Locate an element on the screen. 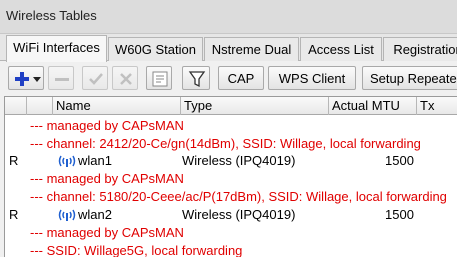 The width and height of the screenshot is (457, 257). filter-icon is located at coordinates (197, 79).